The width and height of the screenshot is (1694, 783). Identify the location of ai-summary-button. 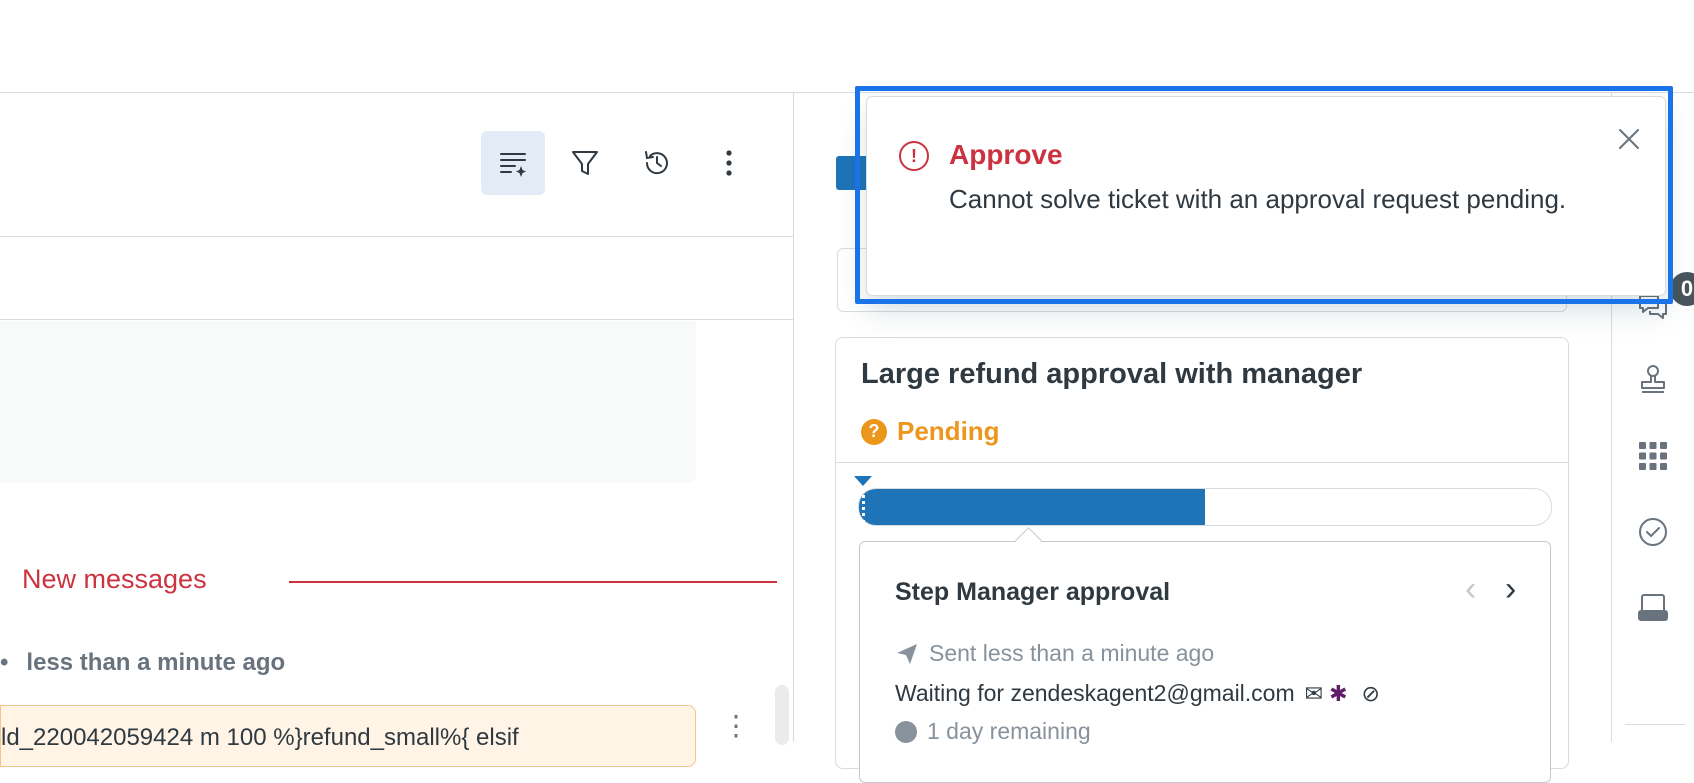
(513, 163).